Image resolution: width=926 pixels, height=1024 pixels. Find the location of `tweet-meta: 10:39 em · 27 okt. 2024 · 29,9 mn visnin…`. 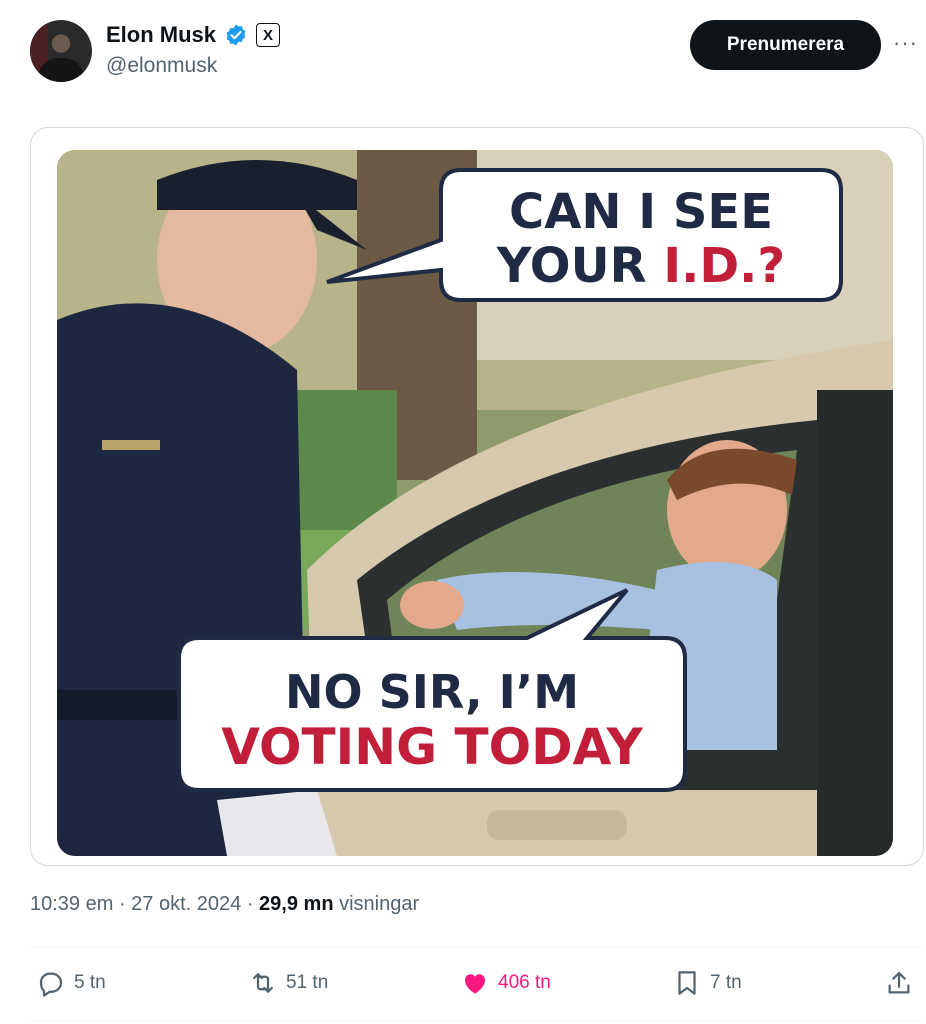

tweet-meta: 10:39 em · 27 okt. 2024 · 29,9 mn visnin… is located at coordinates (224, 904).